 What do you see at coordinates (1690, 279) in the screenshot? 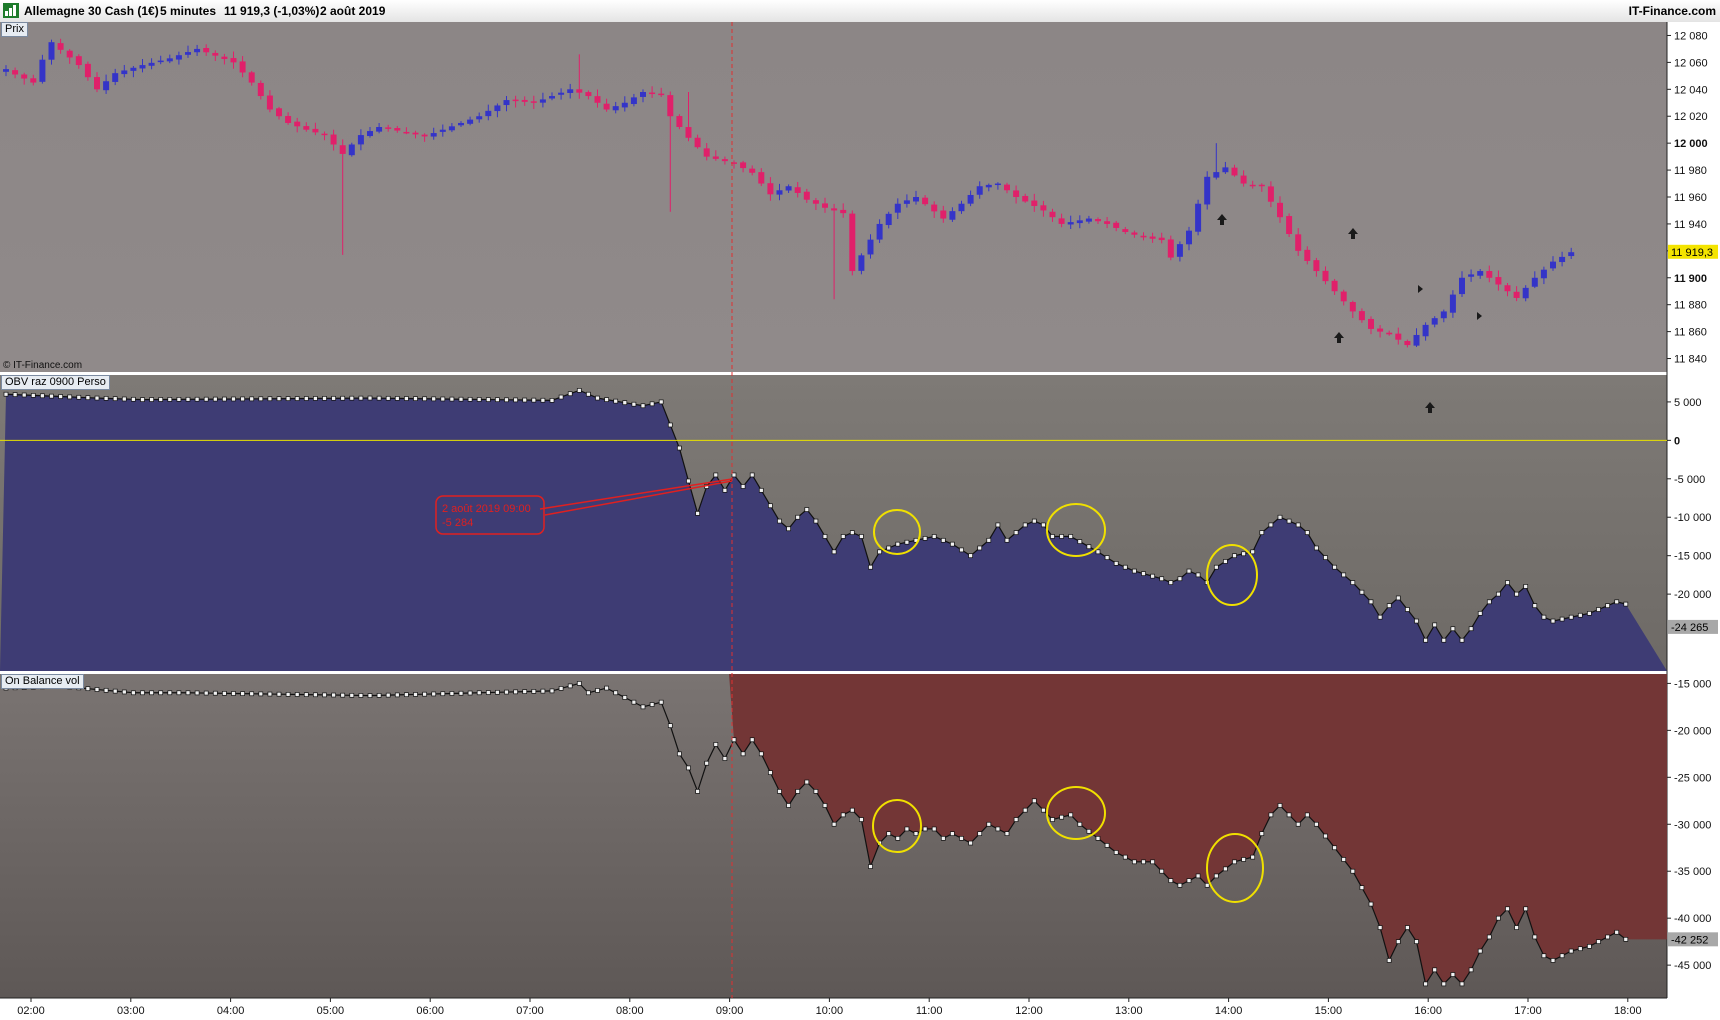
I see `price-axis-tick-label: 11 900` at bounding box center [1690, 279].